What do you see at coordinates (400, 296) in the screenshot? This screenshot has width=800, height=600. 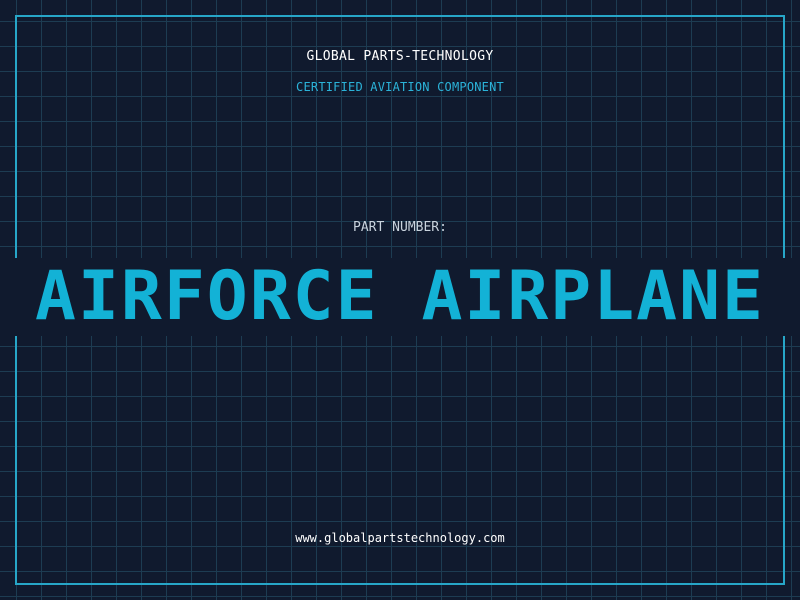 I see `part-number-value: AIRFORCE AIRPLANE` at bounding box center [400, 296].